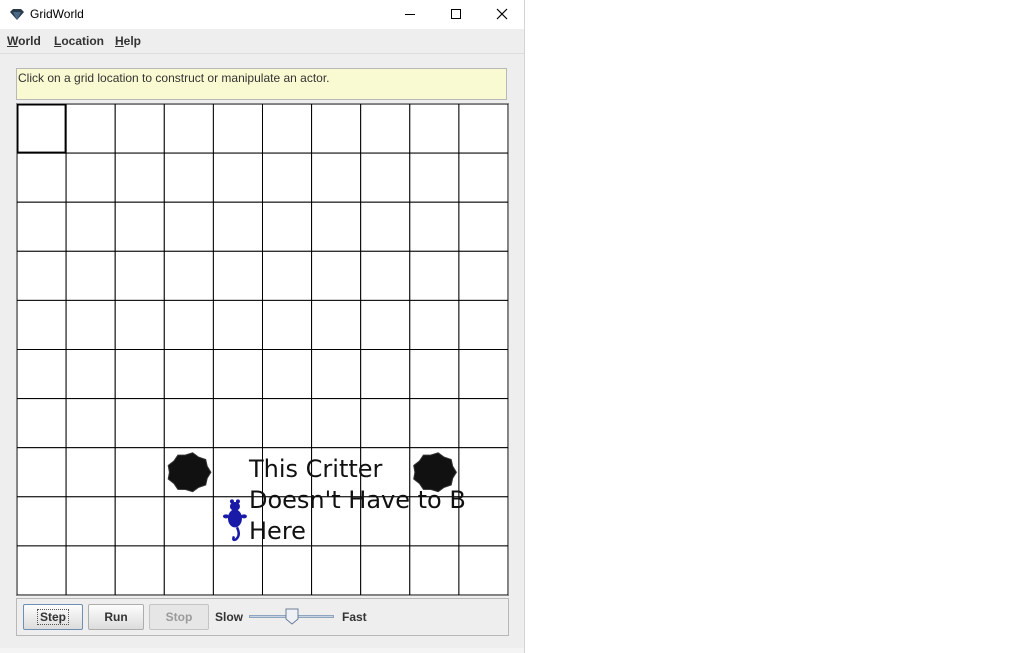  I want to click on maximize-button, so click(456, 14).